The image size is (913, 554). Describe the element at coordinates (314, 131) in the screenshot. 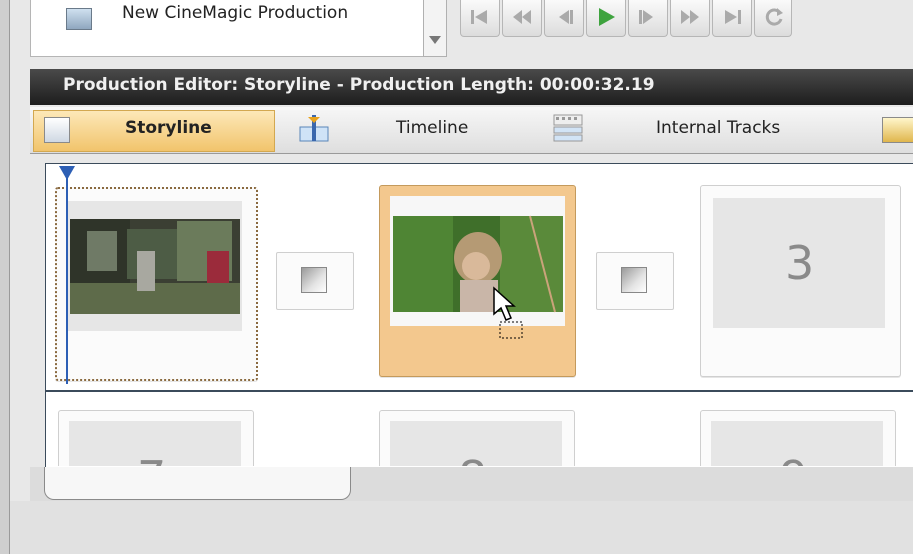

I see `timeline-icon` at that location.